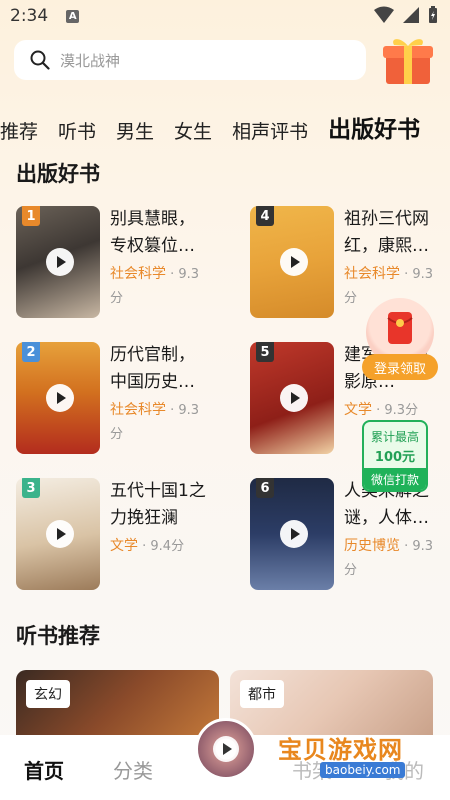 The image size is (450, 800). What do you see at coordinates (340, 750) in the screenshot?
I see `watermark-text: 宝贝游戏网` at bounding box center [340, 750].